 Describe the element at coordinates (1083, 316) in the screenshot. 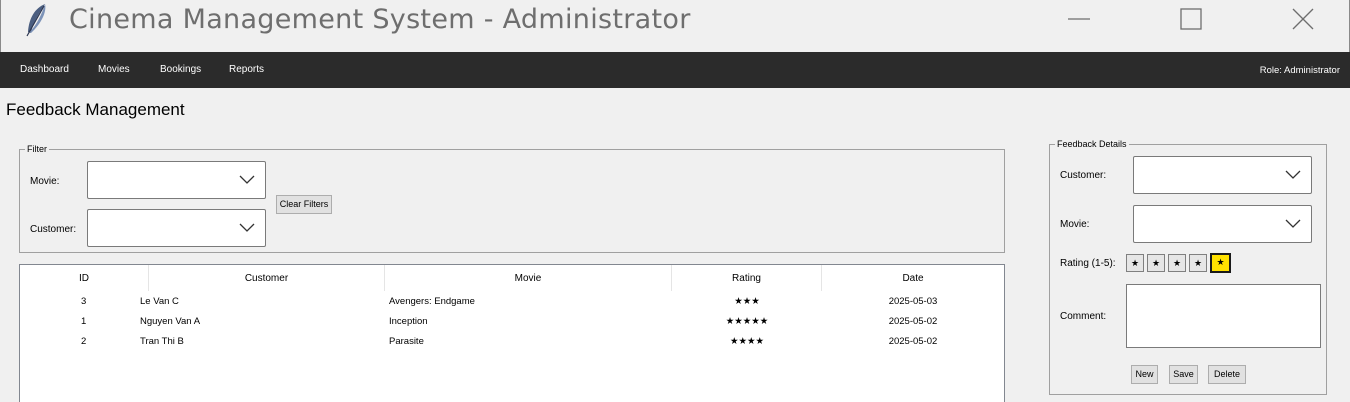

I see `details-comment-label: Comment:` at that location.